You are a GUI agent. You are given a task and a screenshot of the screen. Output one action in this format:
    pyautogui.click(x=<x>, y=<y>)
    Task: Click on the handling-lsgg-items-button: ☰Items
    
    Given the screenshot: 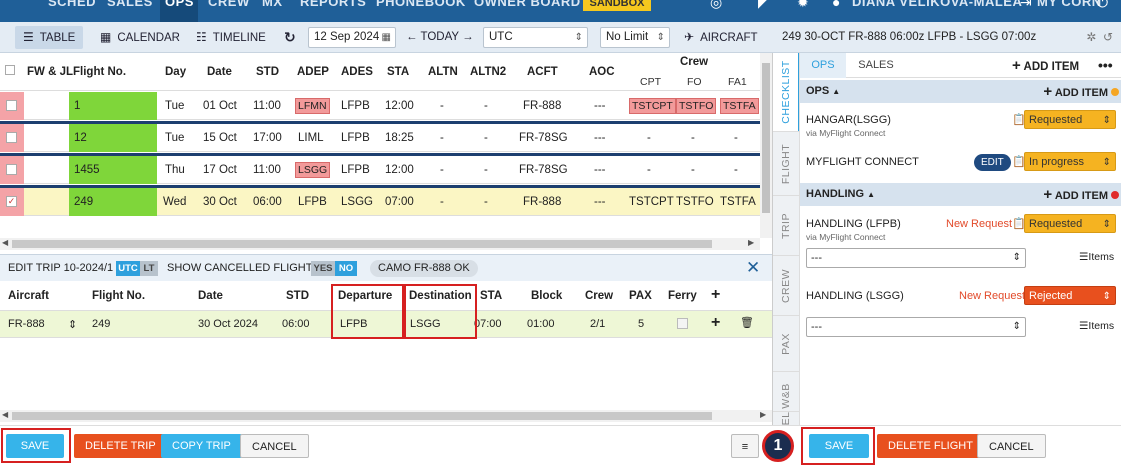 What is the action you would take?
    pyautogui.click(x=1096, y=326)
    